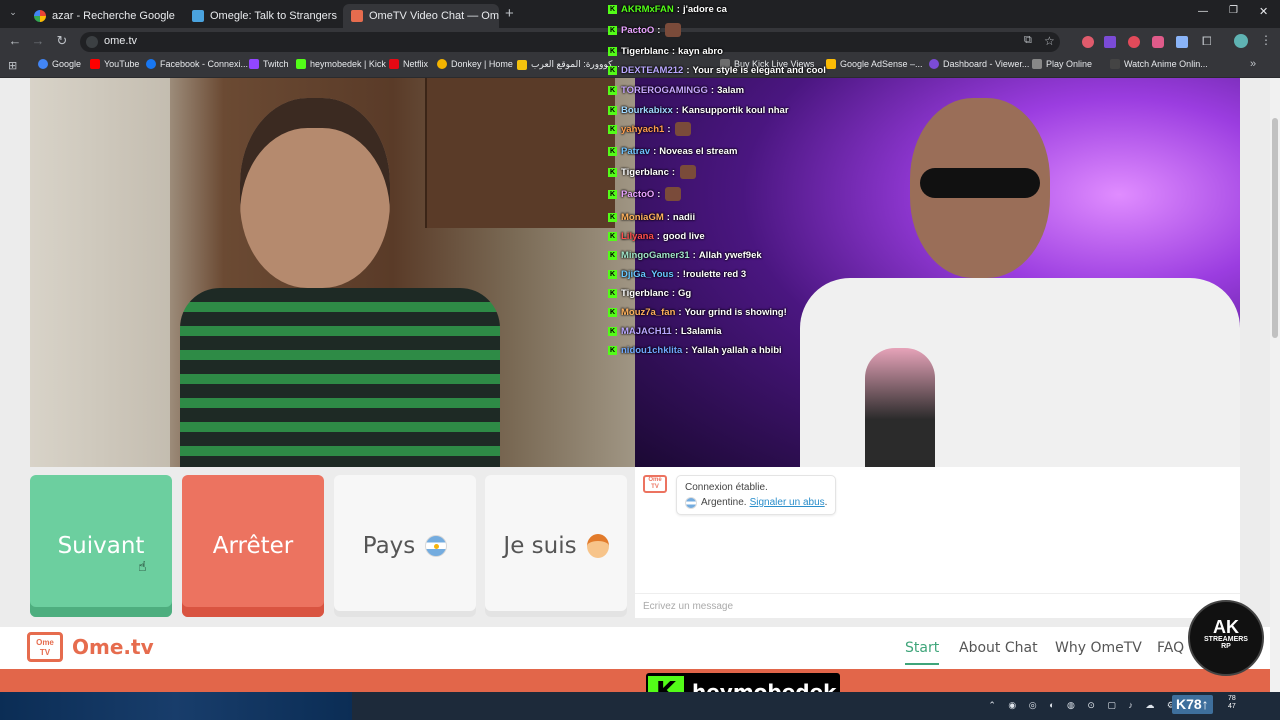  Describe the element at coordinates (1170, 648) in the screenshot. I see `nav-link-faq: FAQ` at that location.